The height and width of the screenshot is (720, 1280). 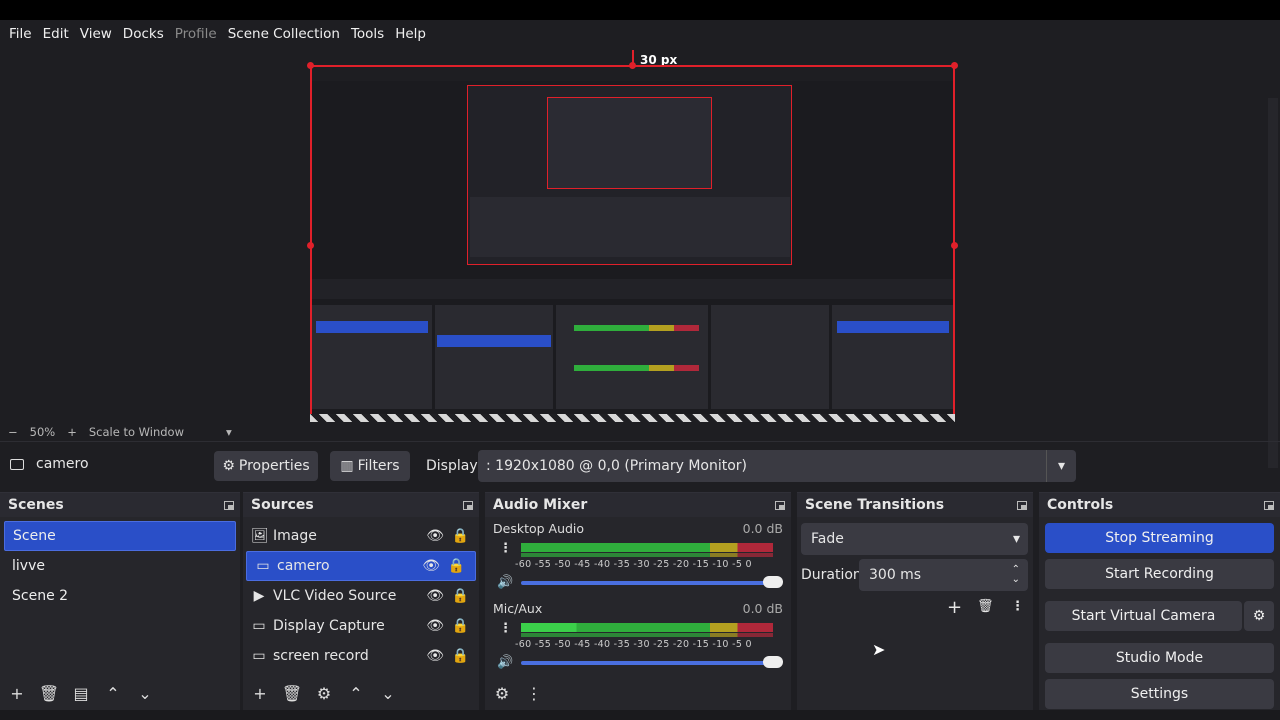 What do you see at coordinates (540, 505) in the screenshot?
I see `mixer-title: Audio Mixer` at bounding box center [540, 505].